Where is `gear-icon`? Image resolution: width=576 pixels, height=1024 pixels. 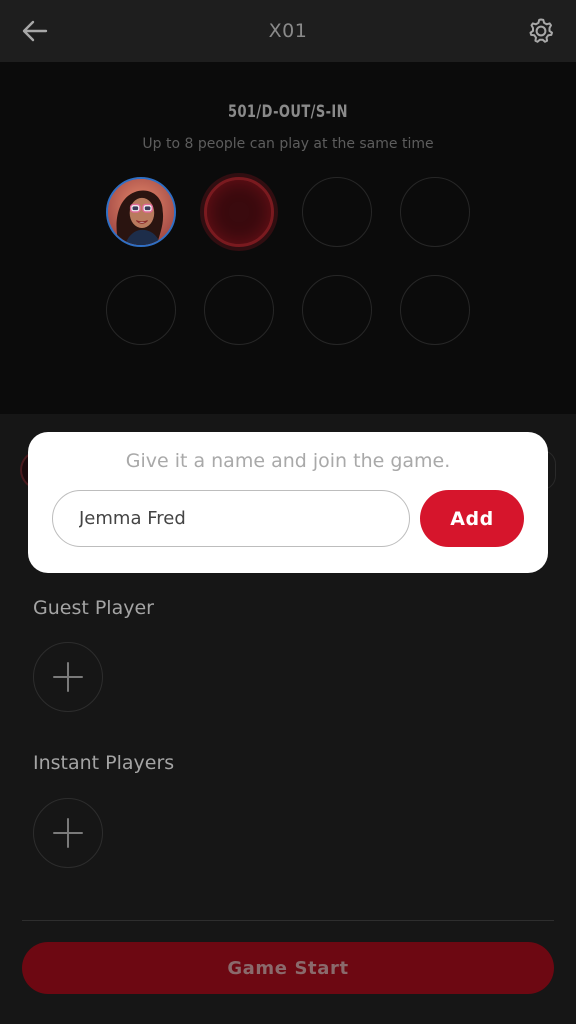 gear-icon is located at coordinates (541, 31).